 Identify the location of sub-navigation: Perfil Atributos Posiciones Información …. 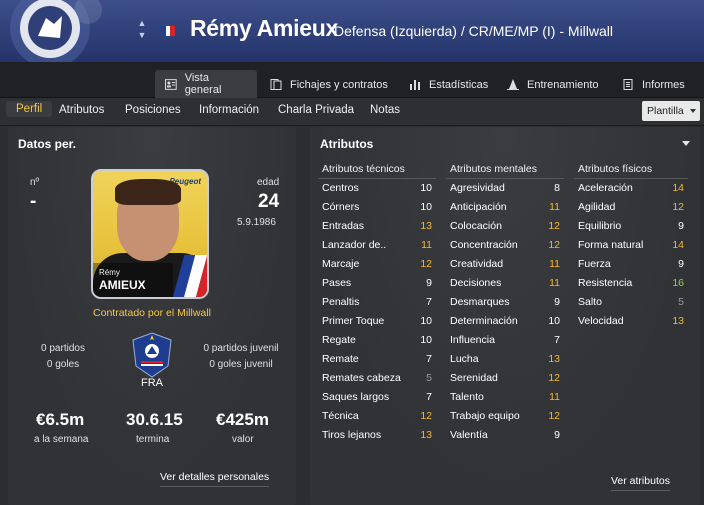
(352, 112).